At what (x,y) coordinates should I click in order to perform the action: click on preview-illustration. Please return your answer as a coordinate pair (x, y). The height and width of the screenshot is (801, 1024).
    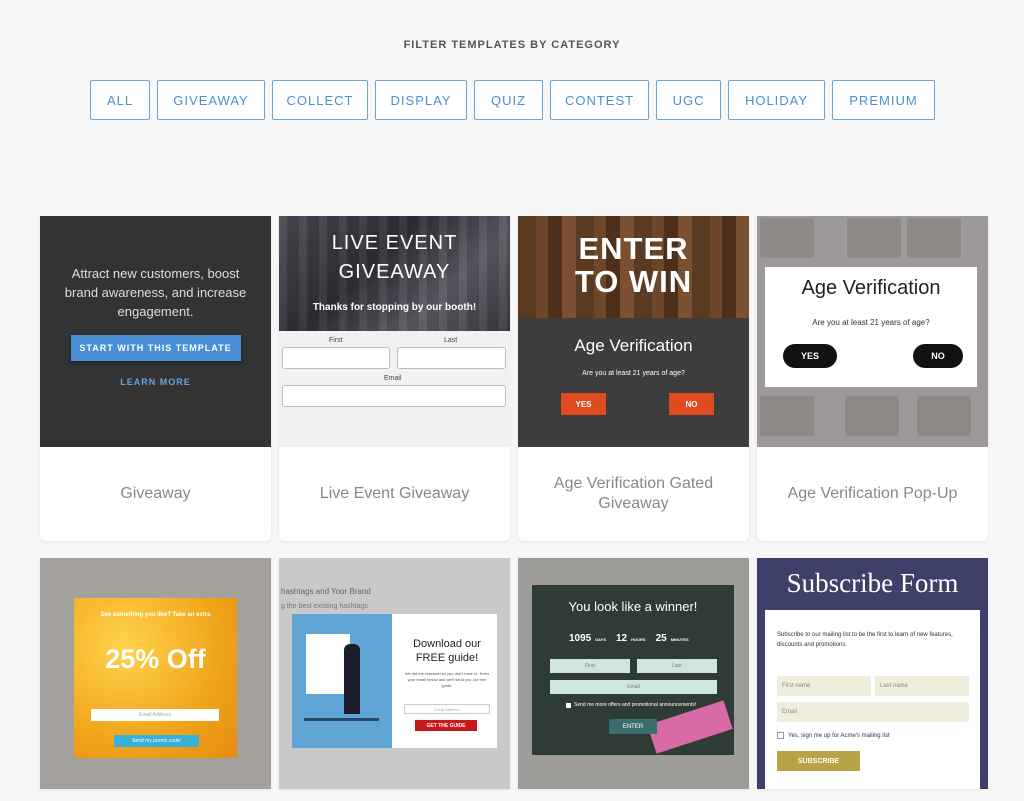
    Looking at the image, I should click on (342, 681).